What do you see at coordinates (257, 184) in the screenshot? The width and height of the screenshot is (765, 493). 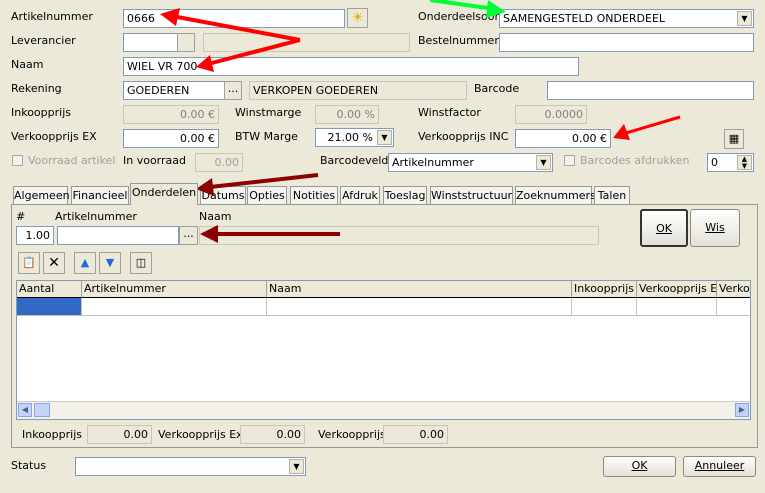 I see `darkred-arrow-onderdelen-tab` at bounding box center [257, 184].